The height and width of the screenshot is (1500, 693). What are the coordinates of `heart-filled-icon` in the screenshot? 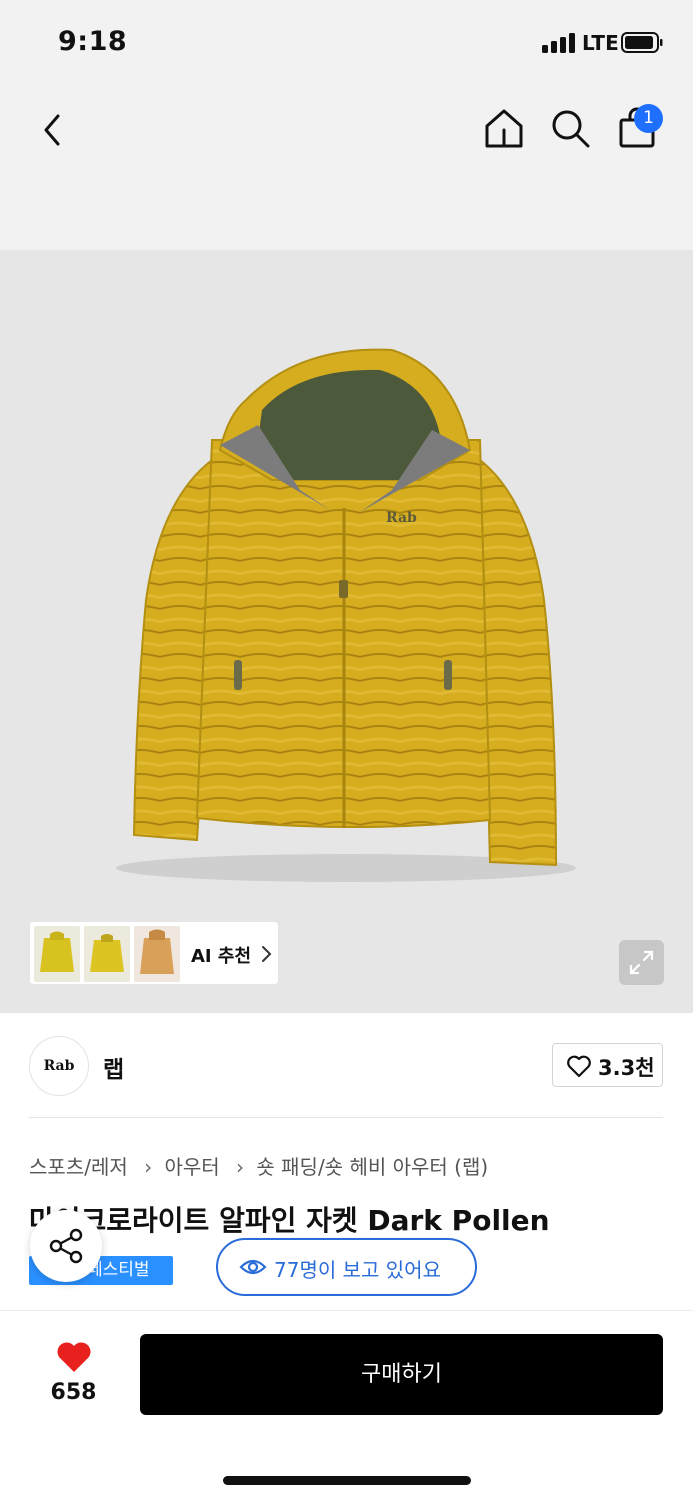 It's located at (74, 1357).